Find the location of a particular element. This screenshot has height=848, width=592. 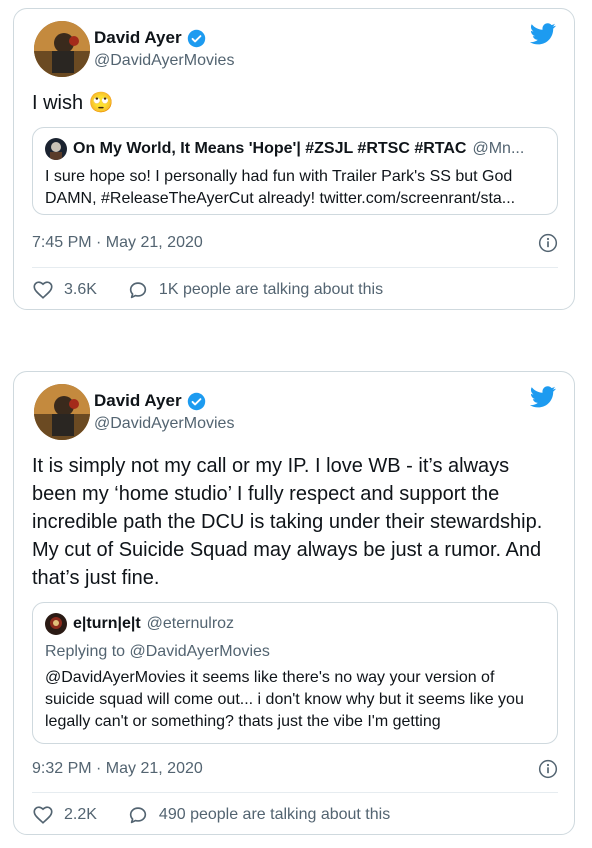

timestamp: 7:45 PM · May 21, 2020 is located at coordinates (117, 243).